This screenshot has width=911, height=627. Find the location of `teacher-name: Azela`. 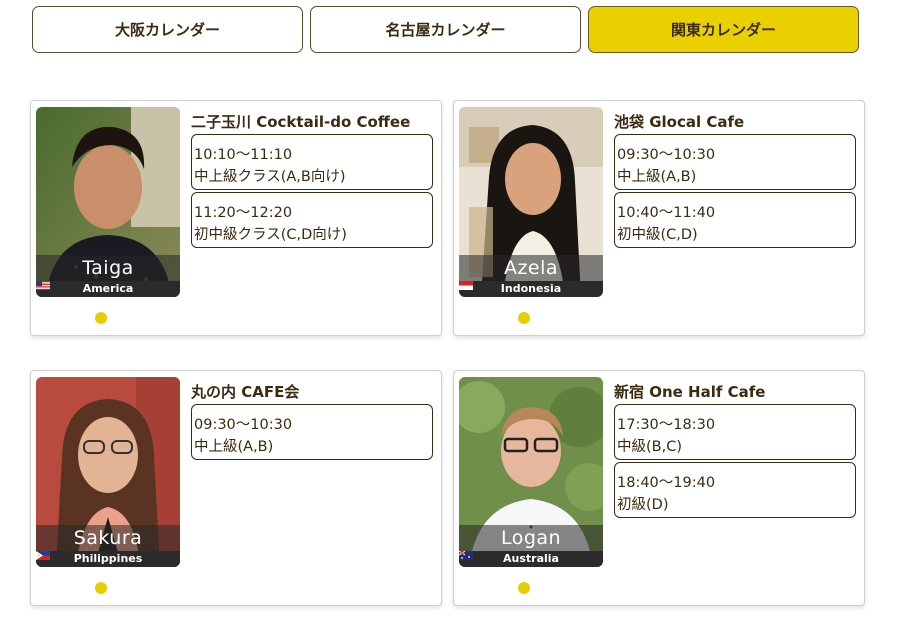

teacher-name: Azela is located at coordinates (531, 268).